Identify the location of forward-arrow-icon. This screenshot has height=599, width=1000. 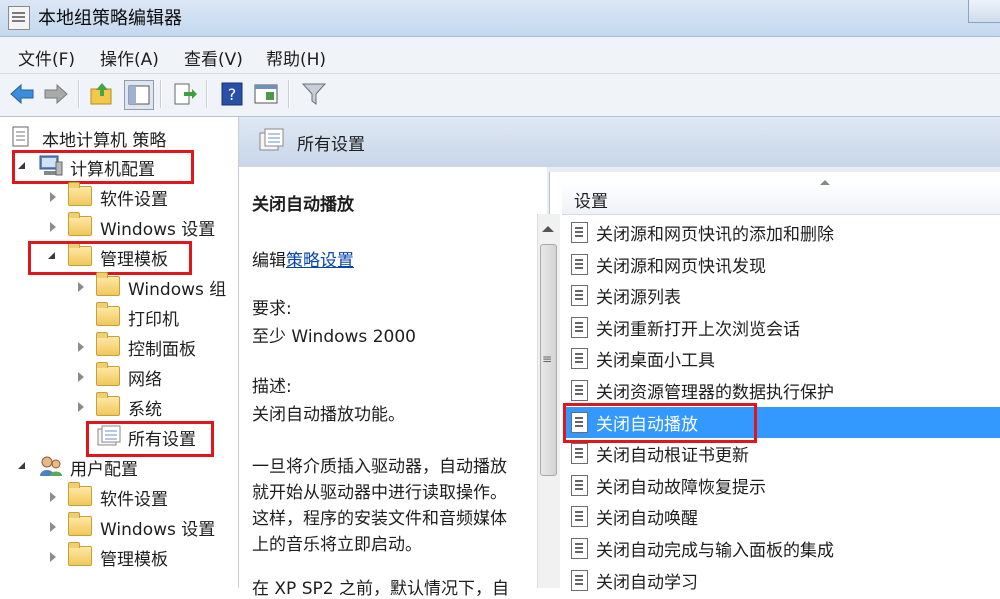
(56, 94).